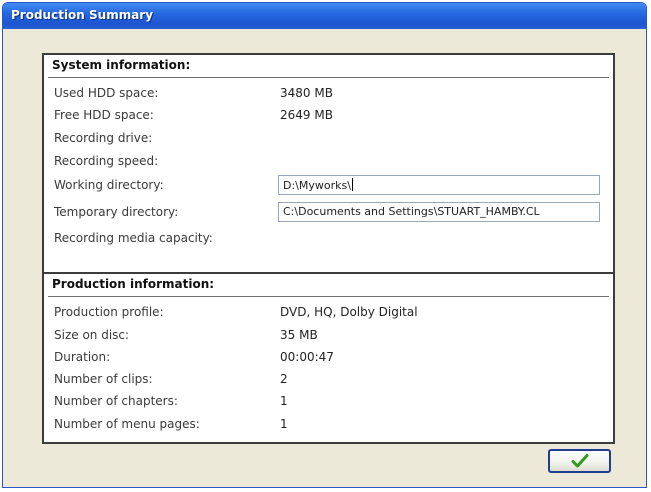 The width and height of the screenshot is (651, 492). Describe the element at coordinates (307, 357) in the screenshot. I see `duration-value: 00:00:47` at that location.